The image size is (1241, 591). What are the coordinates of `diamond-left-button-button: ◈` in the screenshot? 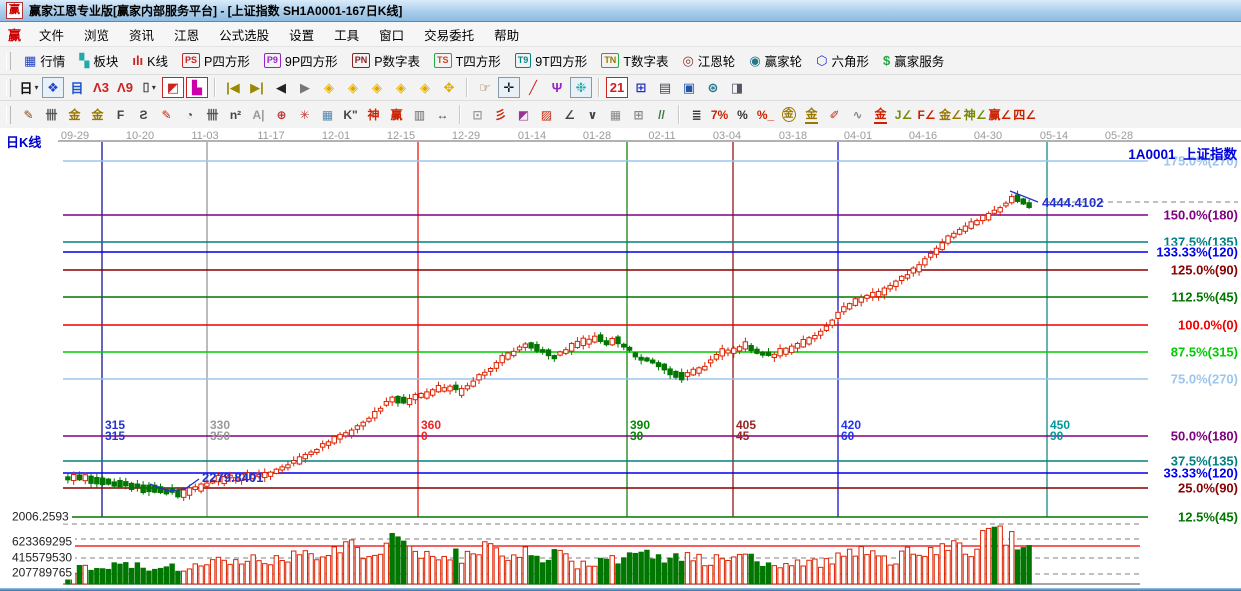 It's located at (329, 87).